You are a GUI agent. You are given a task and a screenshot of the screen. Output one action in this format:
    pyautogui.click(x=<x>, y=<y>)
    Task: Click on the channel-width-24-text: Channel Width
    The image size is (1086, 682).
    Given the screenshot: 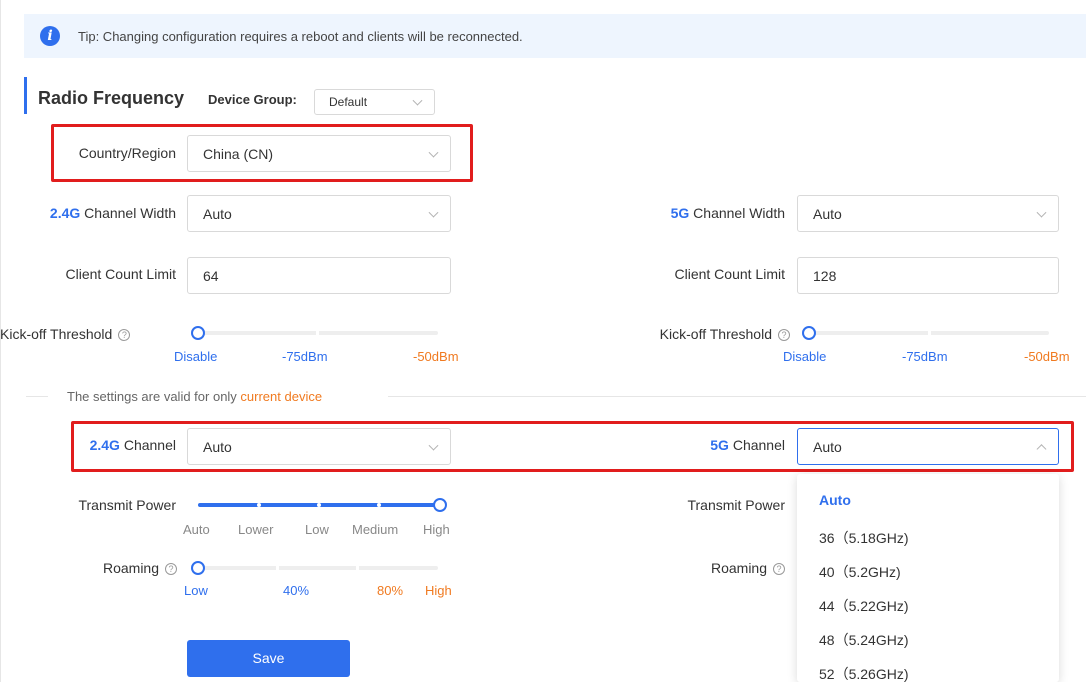 What is the action you would take?
    pyautogui.click(x=128, y=213)
    